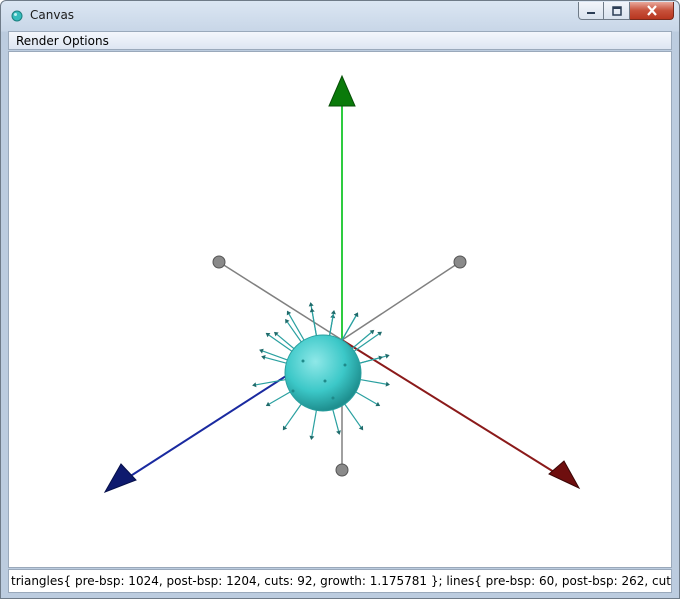  Describe the element at coordinates (120, 478) in the screenshot. I see `z-axis-arrowhead` at that location.